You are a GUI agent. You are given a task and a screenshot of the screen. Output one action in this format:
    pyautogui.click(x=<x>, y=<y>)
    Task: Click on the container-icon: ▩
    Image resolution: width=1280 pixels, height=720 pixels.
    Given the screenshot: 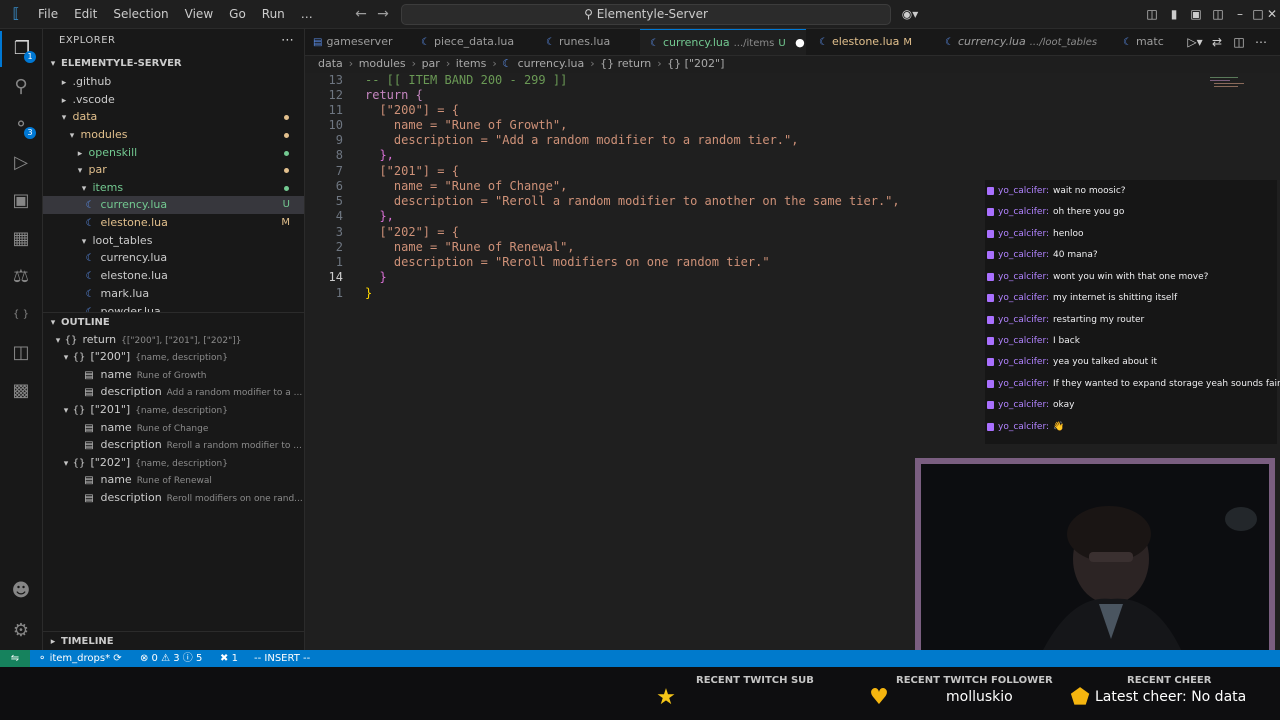 What is the action you would take?
    pyautogui.click(x=21, y=391)
    